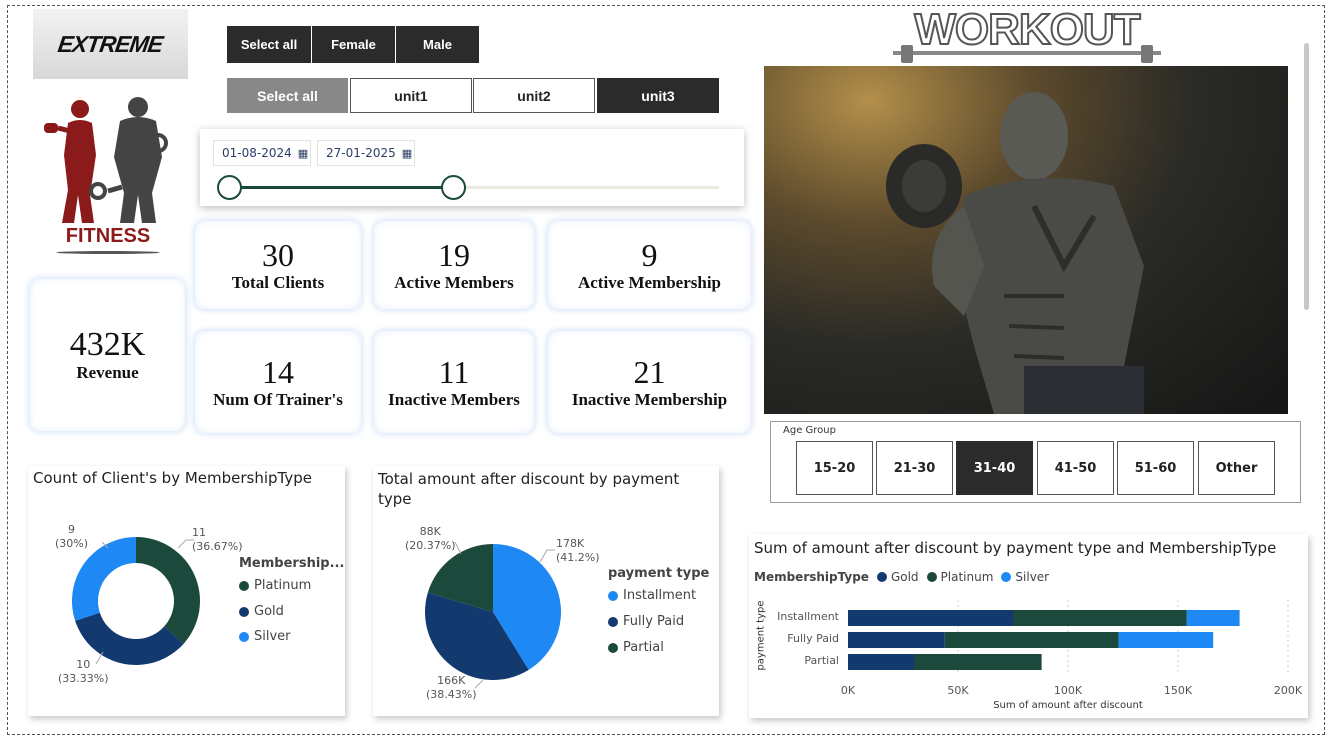 The height and width of the screenshot is (742, 1334). What do you see at coordinates (1075, 468) in the screenshot?
I see `age-41-50-button: 41-50` at bounding box center [1075, 468].